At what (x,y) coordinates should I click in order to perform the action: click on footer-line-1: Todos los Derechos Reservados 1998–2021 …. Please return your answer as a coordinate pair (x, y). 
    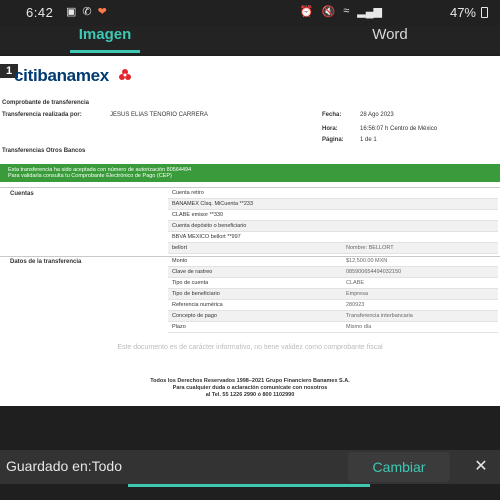
    Looking at the image, I should click on (250, 381).